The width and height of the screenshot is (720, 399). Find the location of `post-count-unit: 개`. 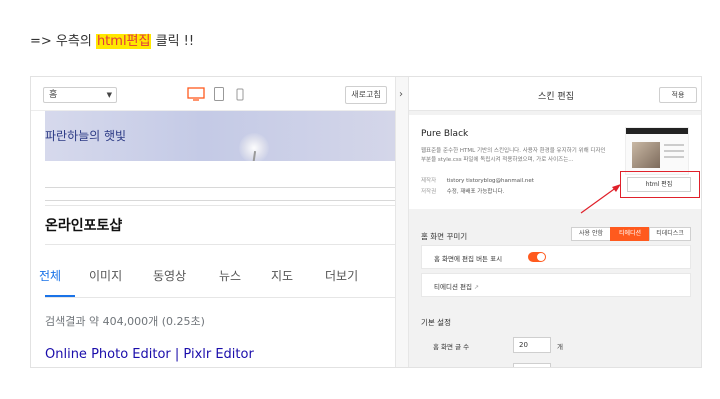

post-count-unit: 개 is located at coordinates (560, 347).